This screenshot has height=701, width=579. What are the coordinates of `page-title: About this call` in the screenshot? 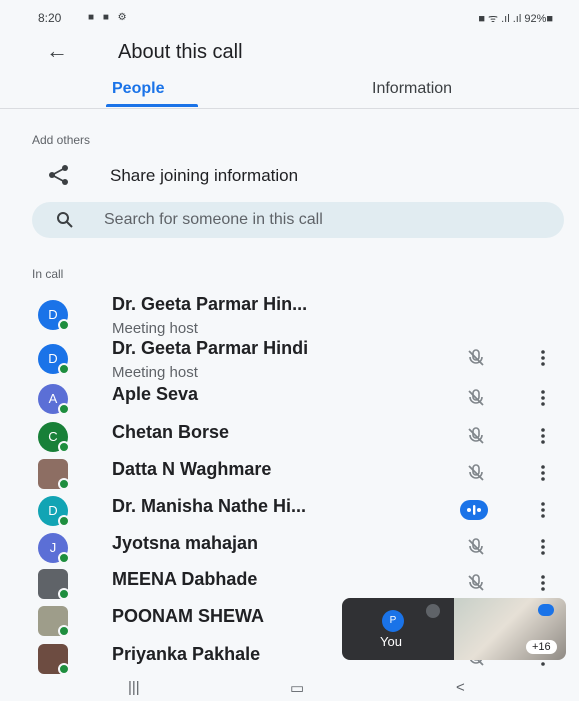 It's located at (180, 52).